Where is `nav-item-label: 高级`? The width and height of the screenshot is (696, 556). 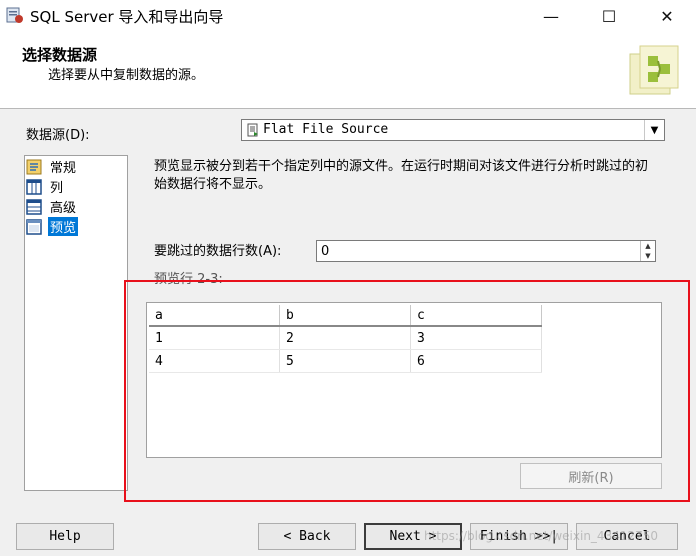 nav-item-label: 高级 is located at coordinates (63, 208).